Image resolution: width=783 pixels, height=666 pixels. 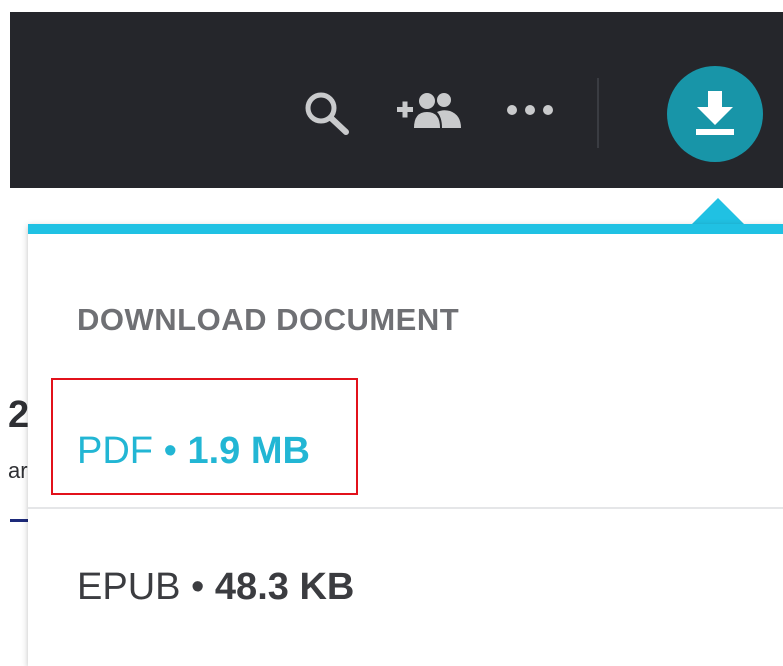 What do you see at coordinates (115, 451) in the screenshot?
I see `option-format: PDF` at bounding box center [115, 451].